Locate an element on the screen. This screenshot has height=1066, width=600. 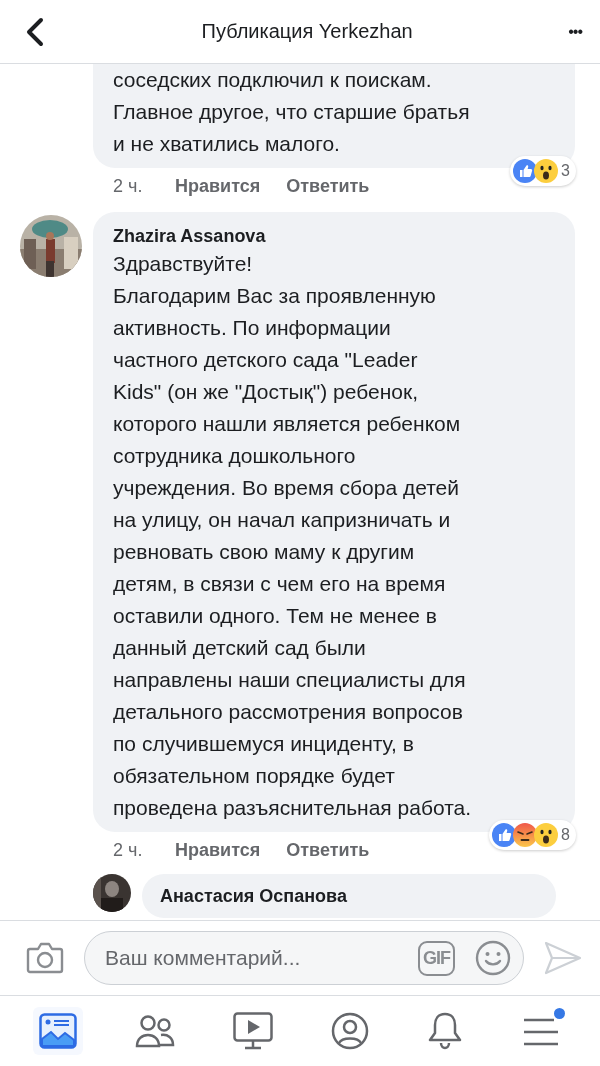
feed-icon is located at coordinates (58, 1031).